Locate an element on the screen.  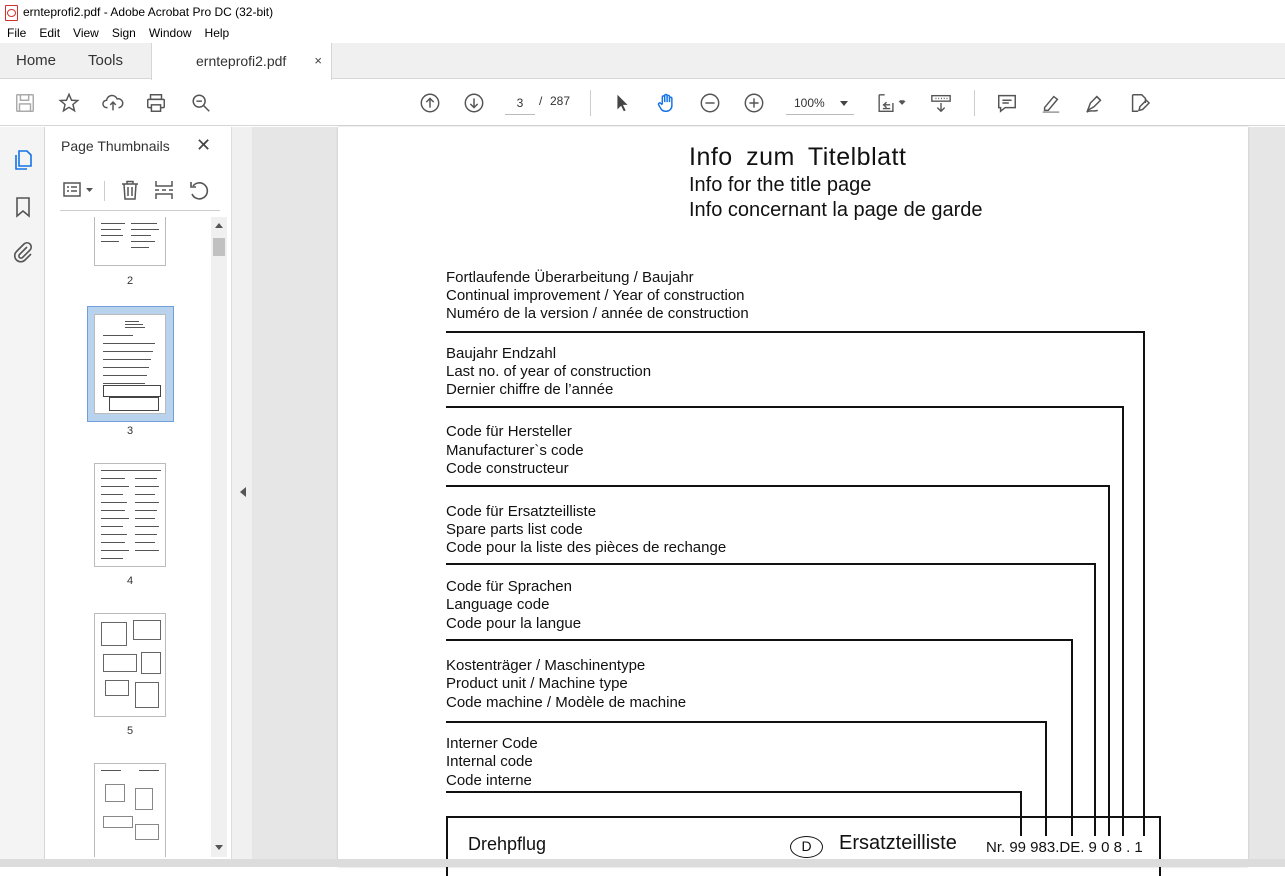
menu-help: Help is located at coordinates (217, 33).